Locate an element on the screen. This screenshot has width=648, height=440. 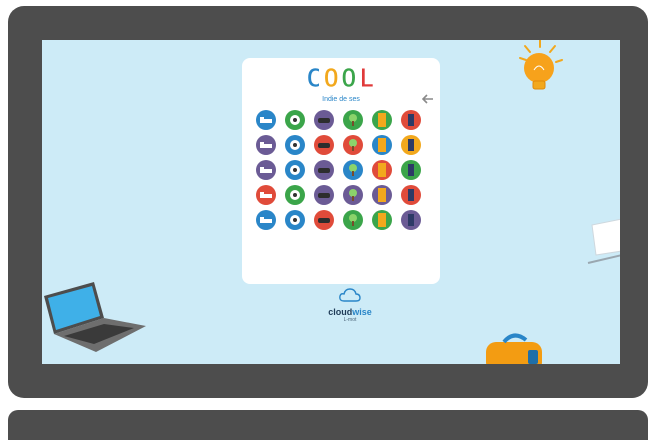
title-letter: C is located at coordinates (314, 79).